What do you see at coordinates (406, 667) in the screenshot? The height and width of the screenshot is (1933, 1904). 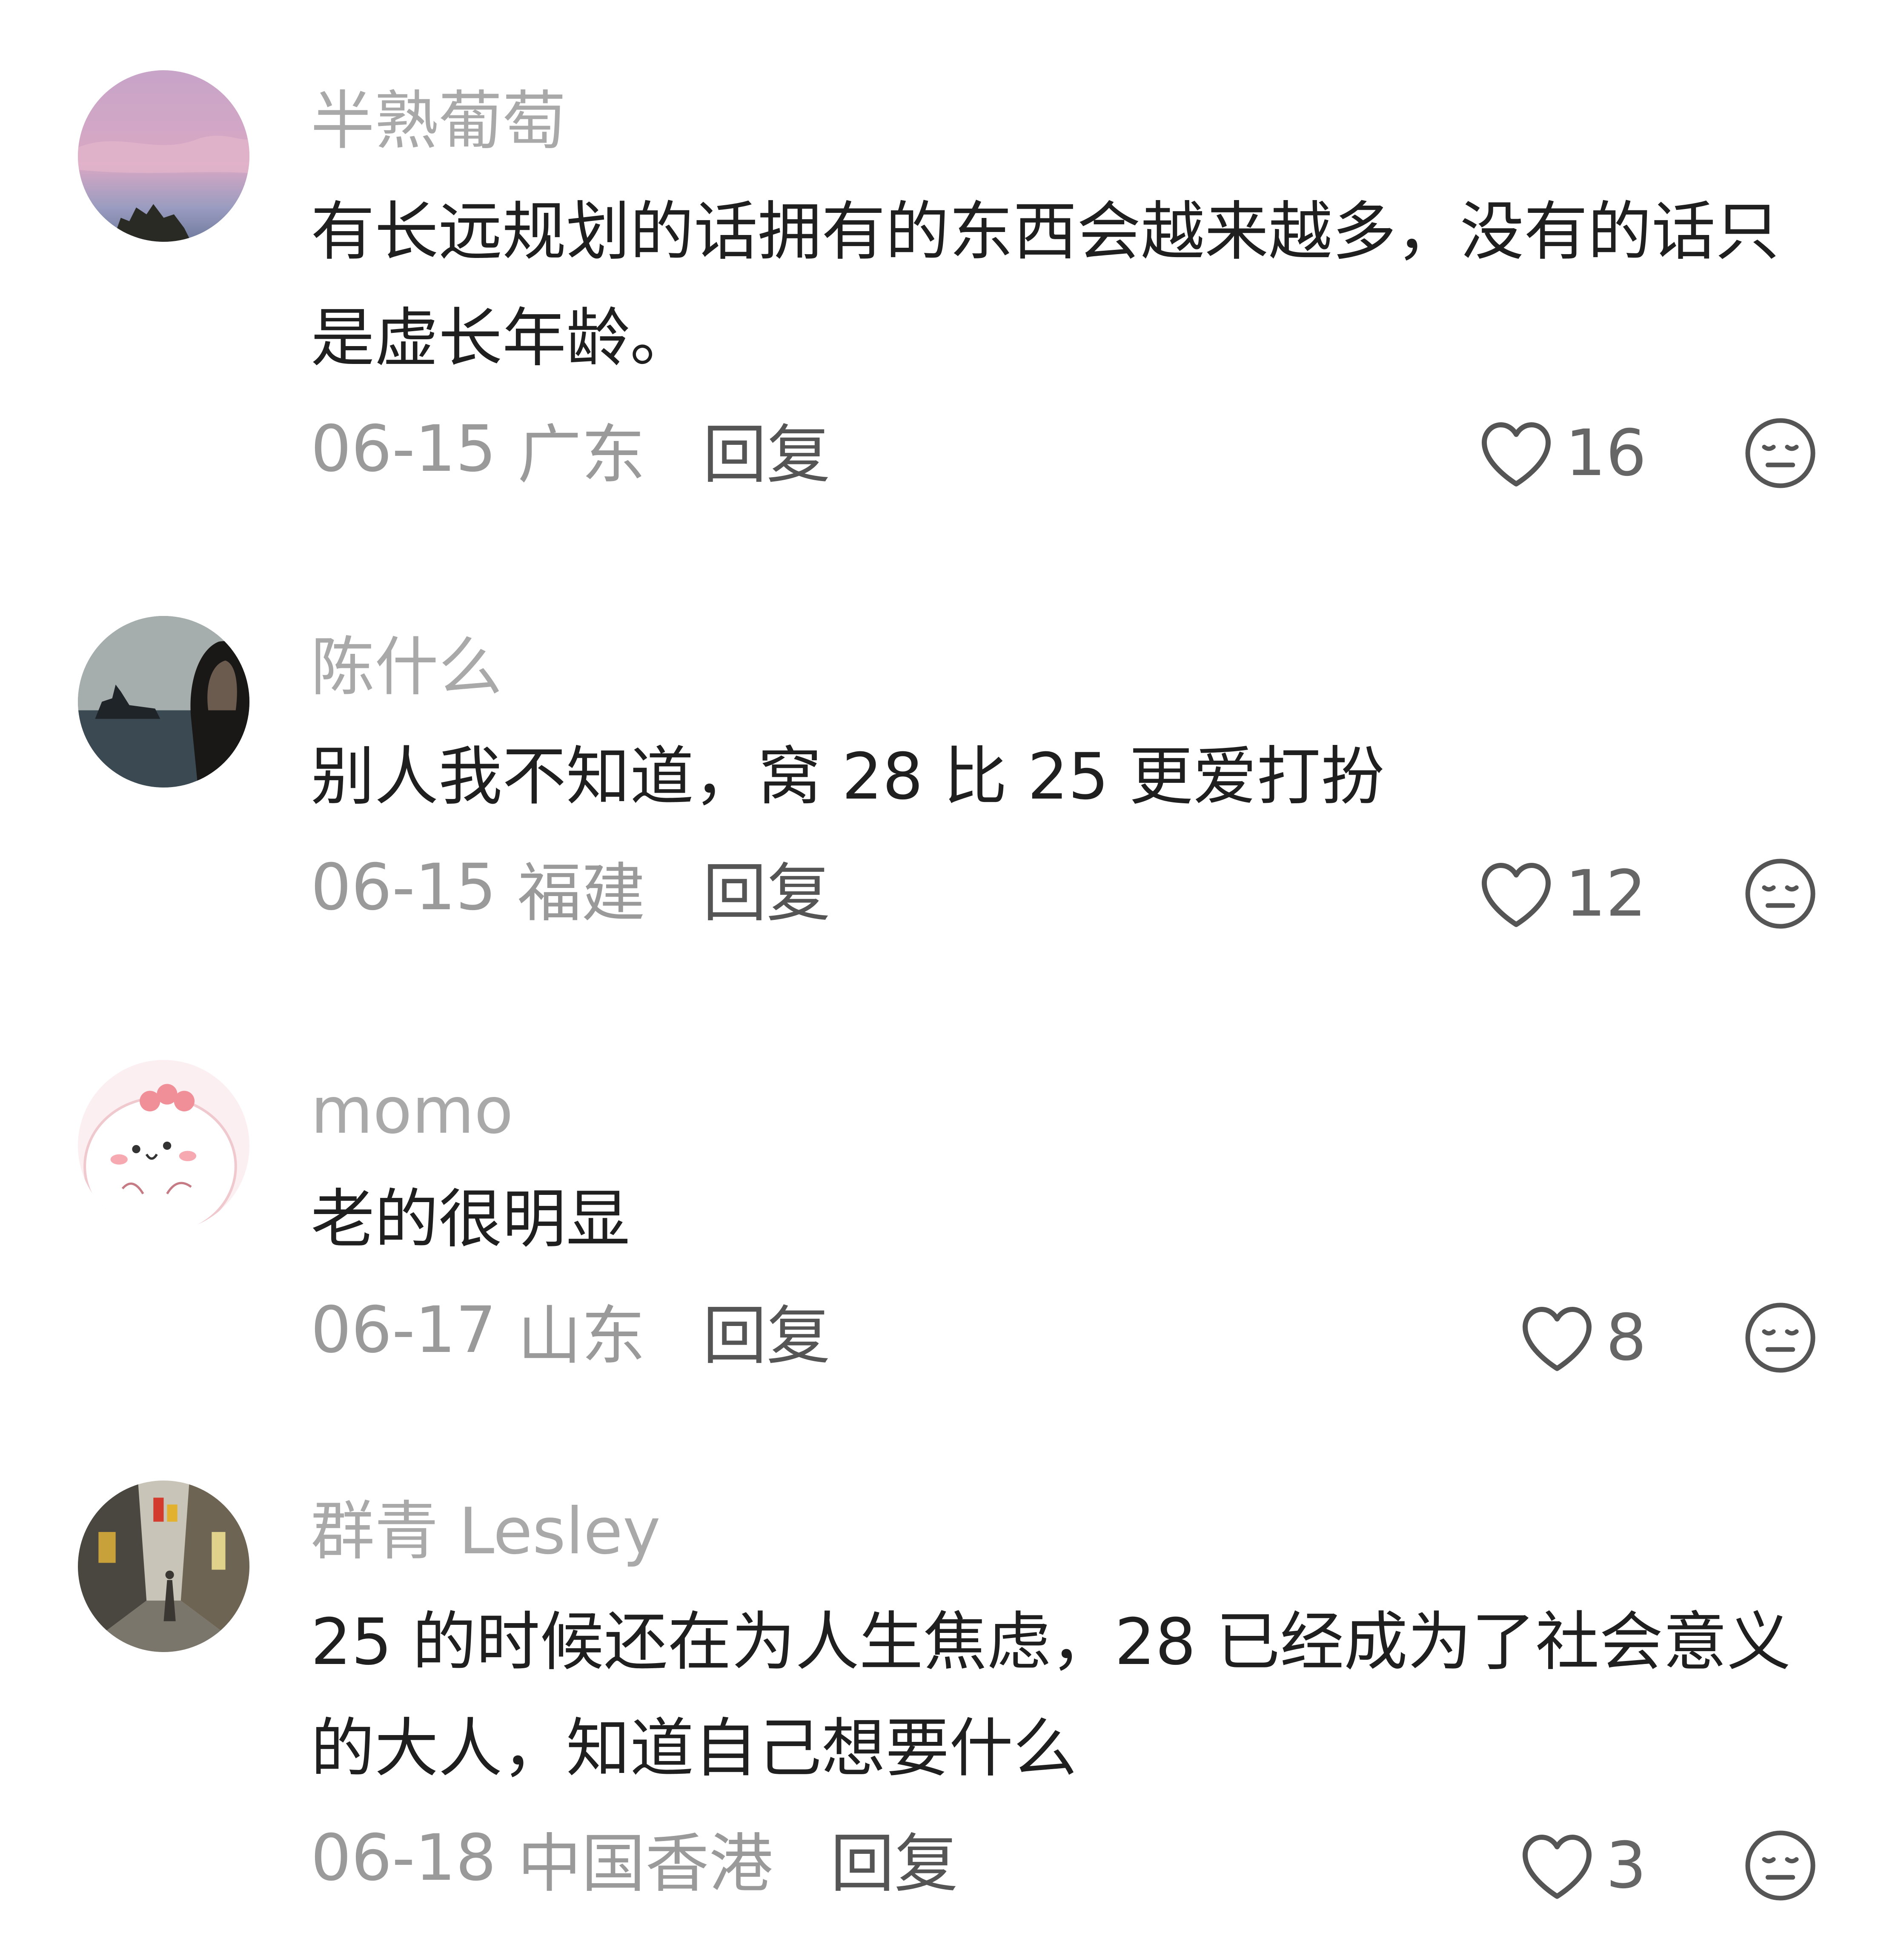 I see `username: 陈什么` at bounding box center [406, 667].